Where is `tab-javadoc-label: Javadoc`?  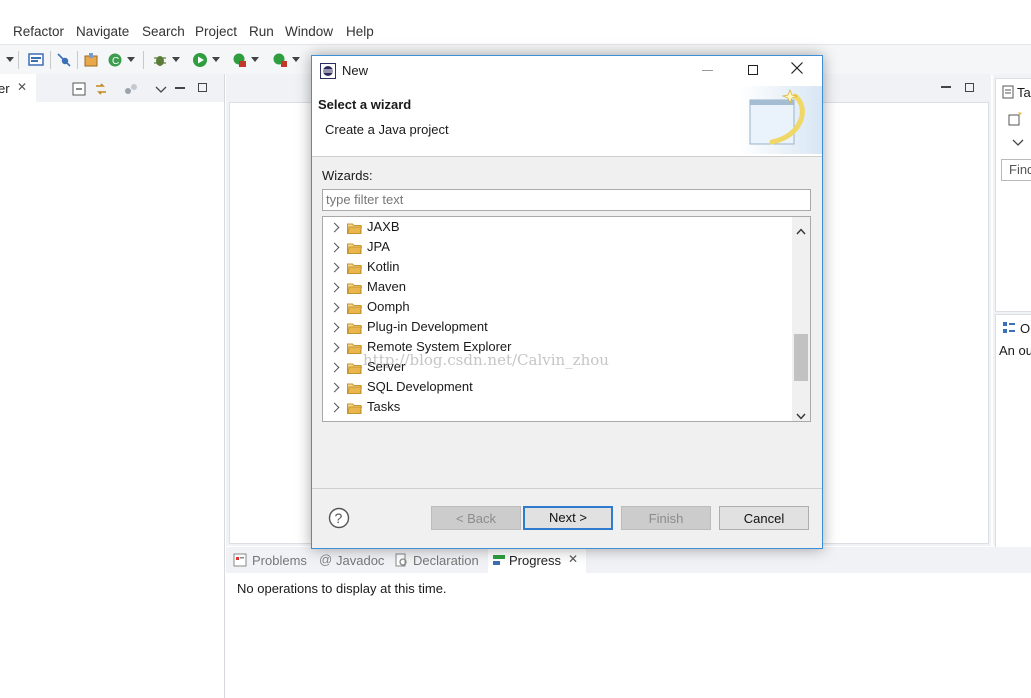
tab-javadoc-label: Javadoc is located at coordinates (360, 560).